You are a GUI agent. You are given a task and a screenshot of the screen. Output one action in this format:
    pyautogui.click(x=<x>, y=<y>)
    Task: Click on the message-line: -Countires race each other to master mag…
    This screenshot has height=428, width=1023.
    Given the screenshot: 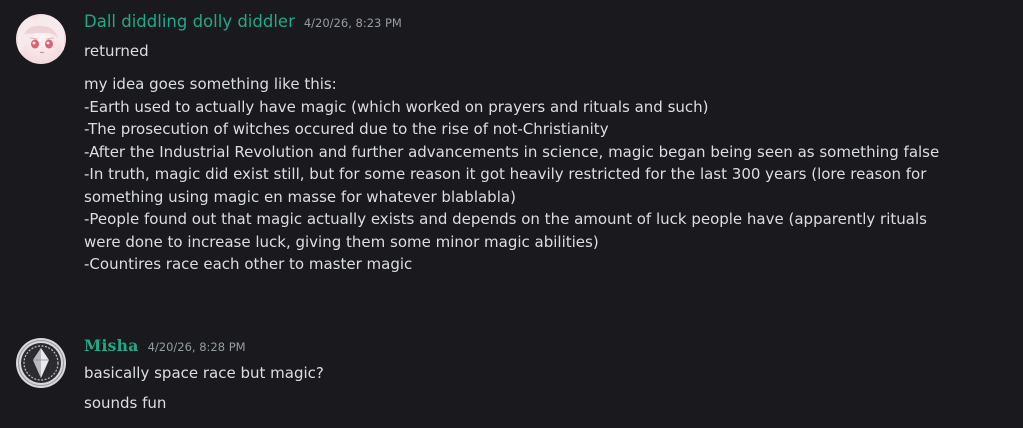 What is the action you would take?
    pyautogui.click(x=248, y=264)
    